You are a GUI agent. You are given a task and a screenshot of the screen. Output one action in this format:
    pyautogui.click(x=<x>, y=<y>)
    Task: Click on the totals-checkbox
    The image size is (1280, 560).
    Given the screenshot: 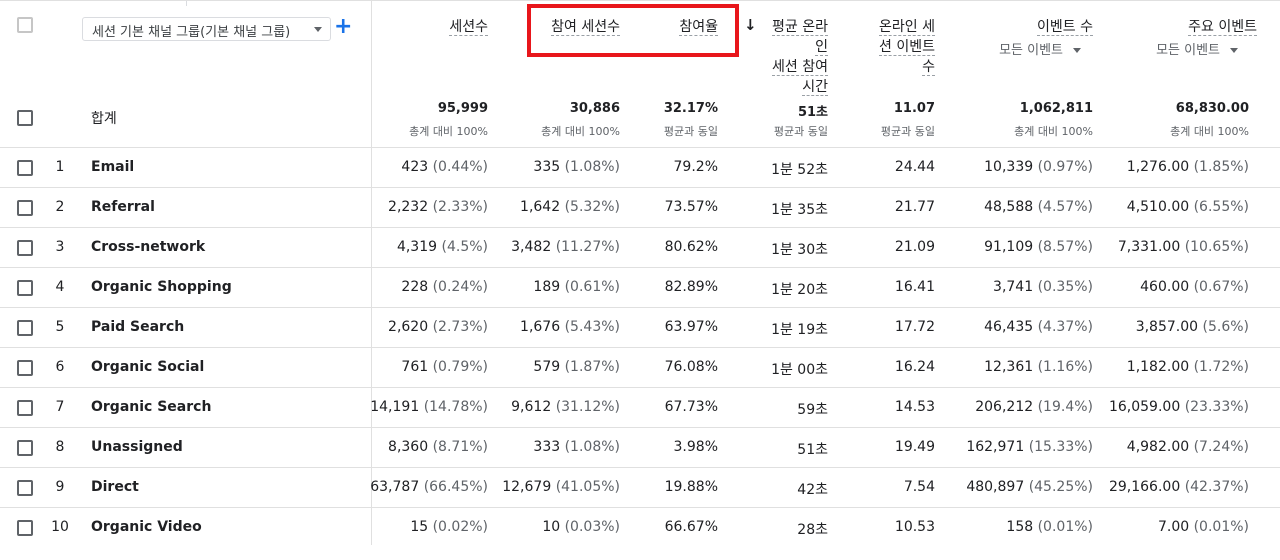 What is the action you would take?
    pyautogui.click(x=25, y=118)
    